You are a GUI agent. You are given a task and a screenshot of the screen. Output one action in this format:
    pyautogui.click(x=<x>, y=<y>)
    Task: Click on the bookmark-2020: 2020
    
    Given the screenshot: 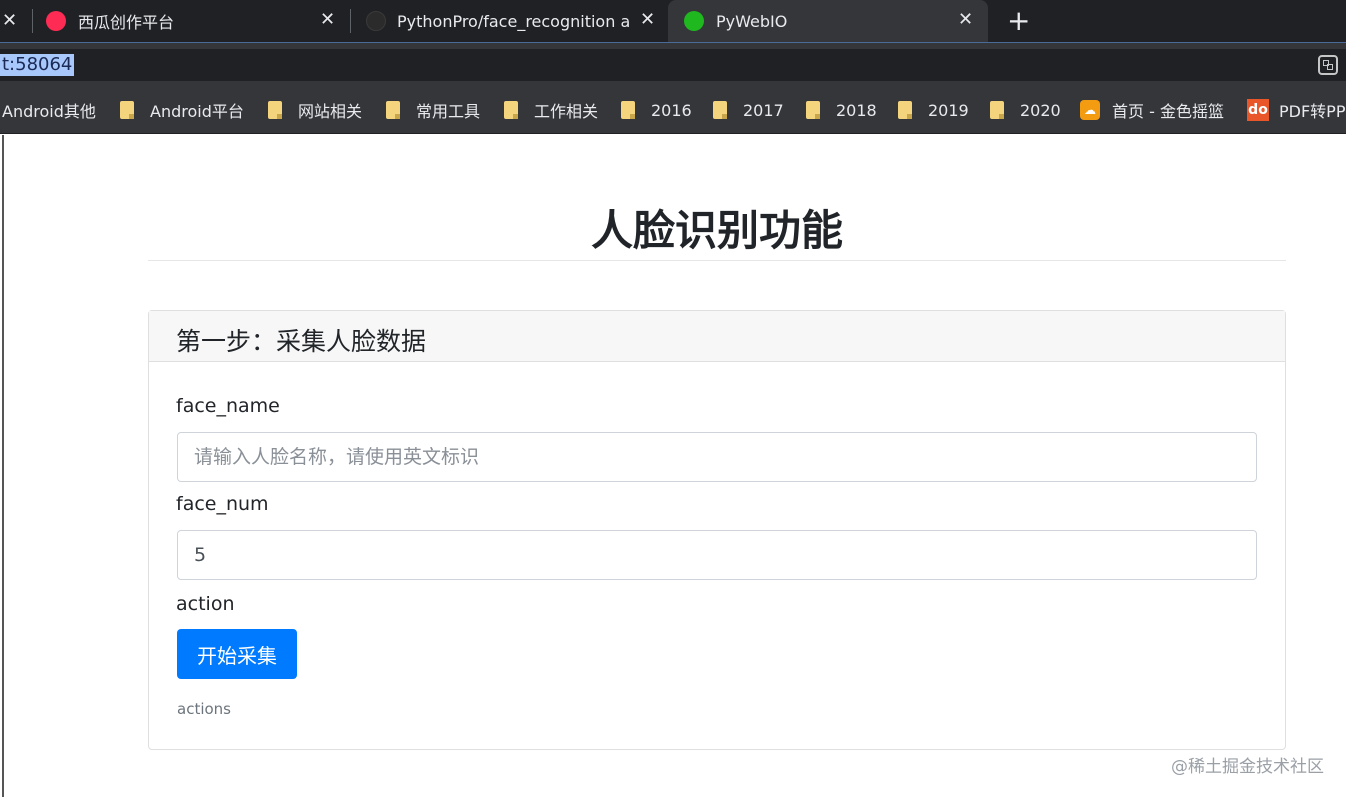 What is the action you would take?
    pyautogui.click(x=1025, y=110)
    